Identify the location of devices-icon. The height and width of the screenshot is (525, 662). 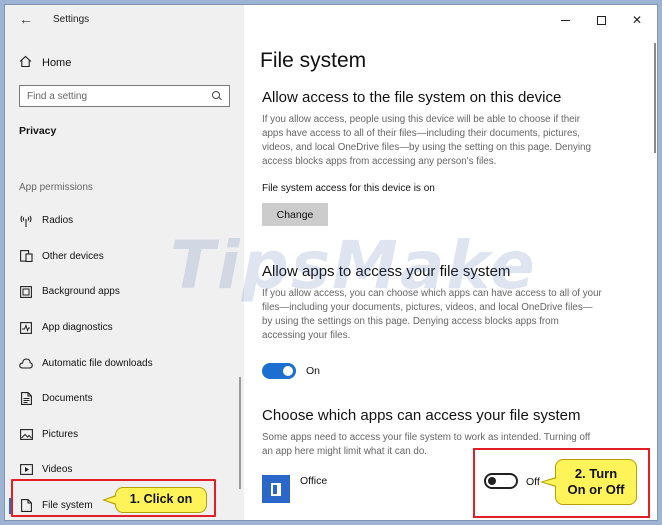
(26, 256).